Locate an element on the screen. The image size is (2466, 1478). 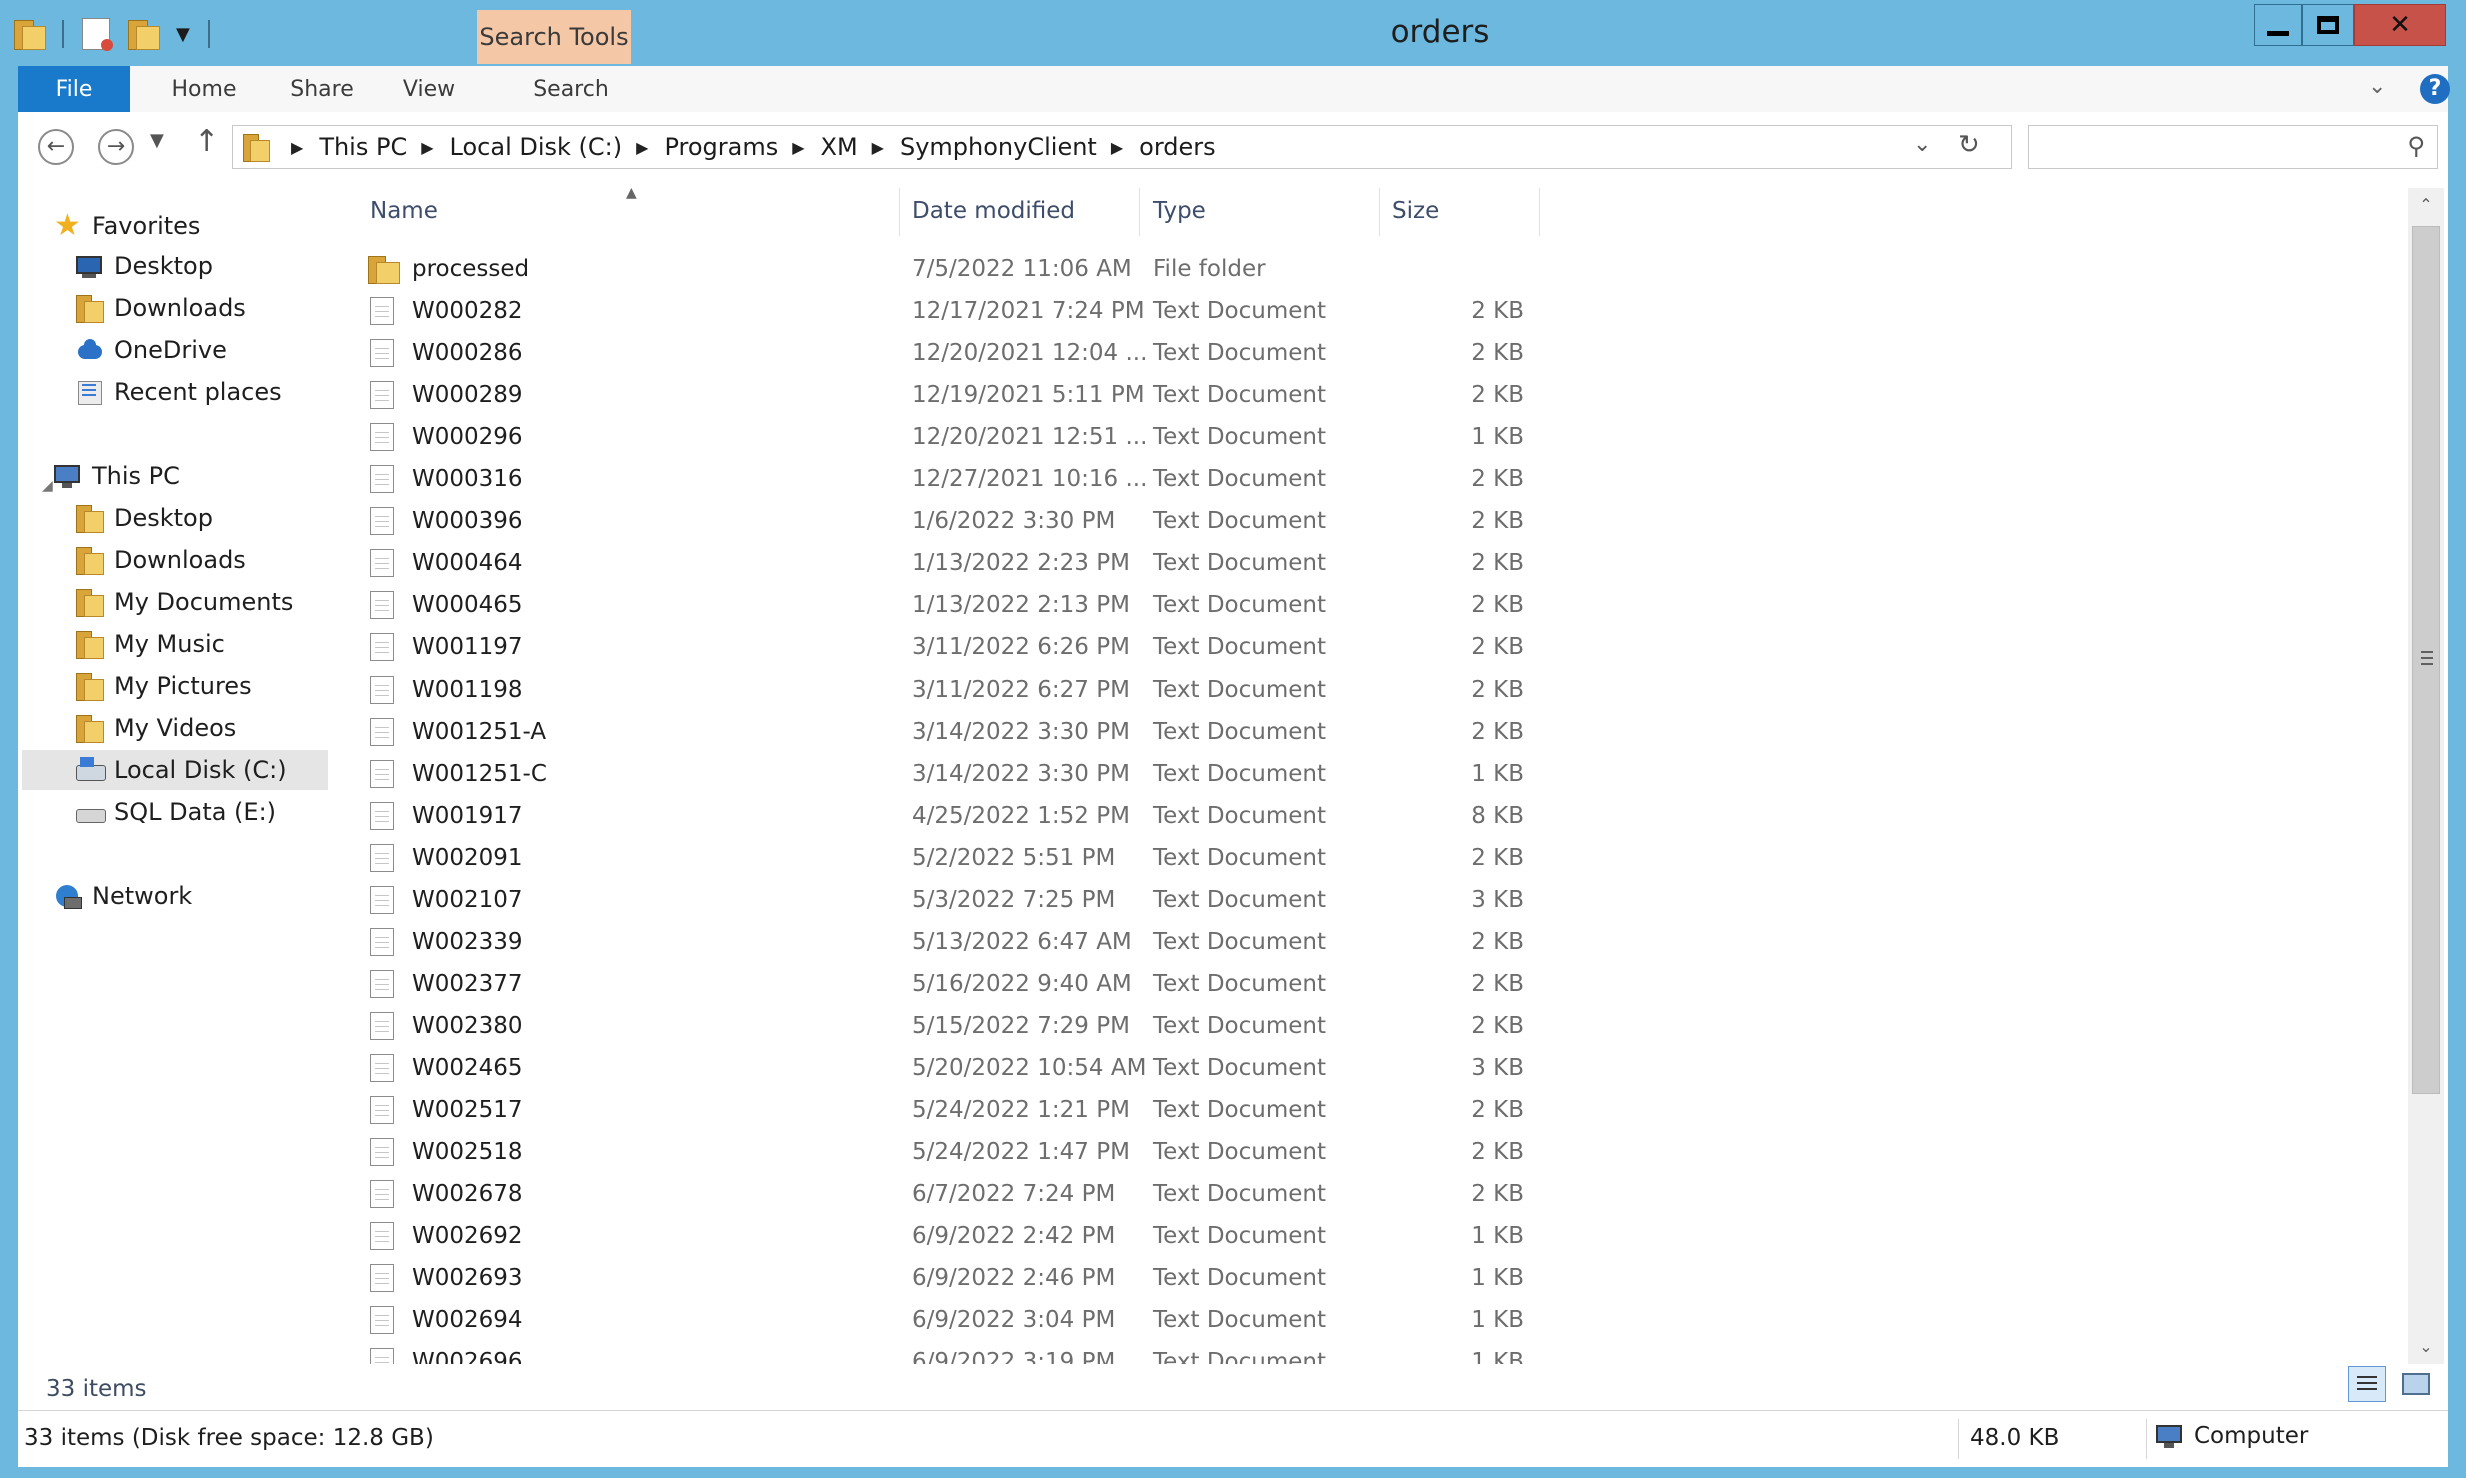
file-name: W000464 is located at coordinates (467, 563).